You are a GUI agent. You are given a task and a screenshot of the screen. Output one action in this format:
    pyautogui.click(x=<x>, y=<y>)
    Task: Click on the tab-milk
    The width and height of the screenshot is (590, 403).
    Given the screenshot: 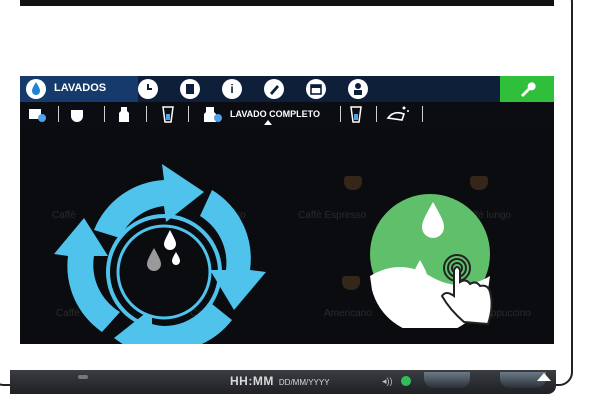 What is the action you would take?
    pyautogui.click(x=125, y=114)
    